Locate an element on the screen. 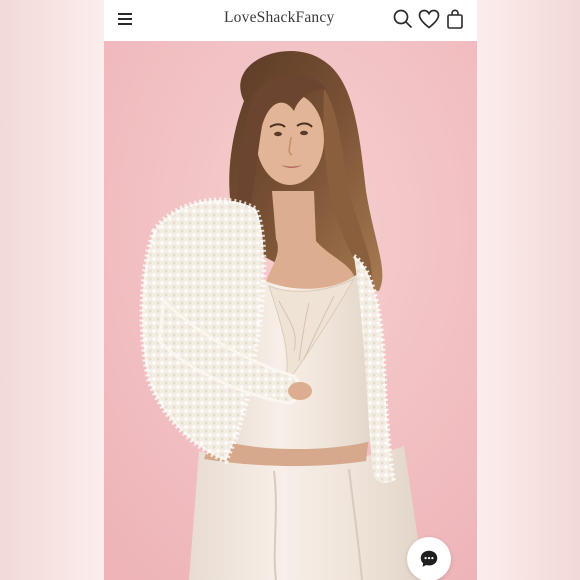 This screenshot has height=580, width=580. search-icon is located at coordinates (403, 19).